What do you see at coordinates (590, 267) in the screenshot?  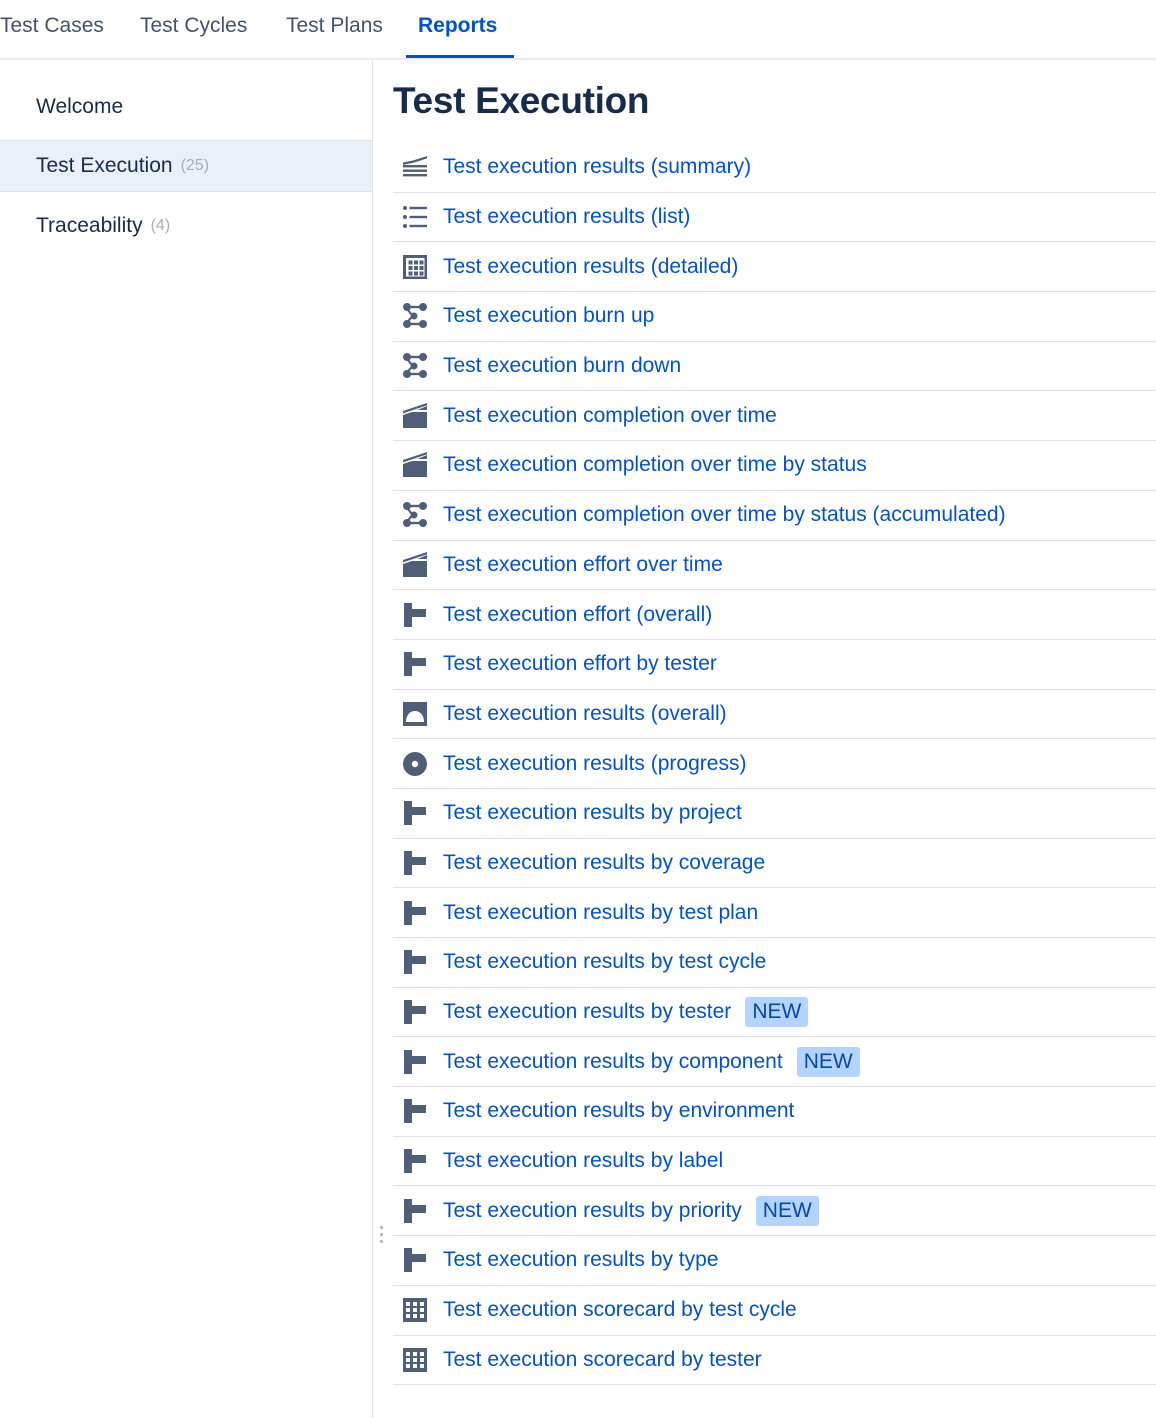 I see `report-link: Test execution results (detailed)` at bounding box center [590, 267].